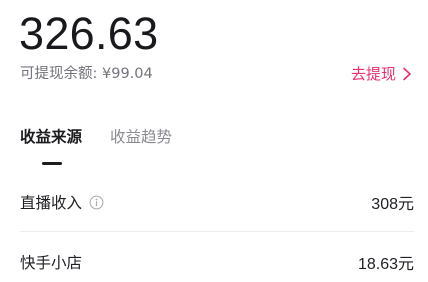  What do you see at coordinates (51, 149) in the screenshot?
I see `tab-earnings-source: 收益来源` at bounding box center [51, 149].